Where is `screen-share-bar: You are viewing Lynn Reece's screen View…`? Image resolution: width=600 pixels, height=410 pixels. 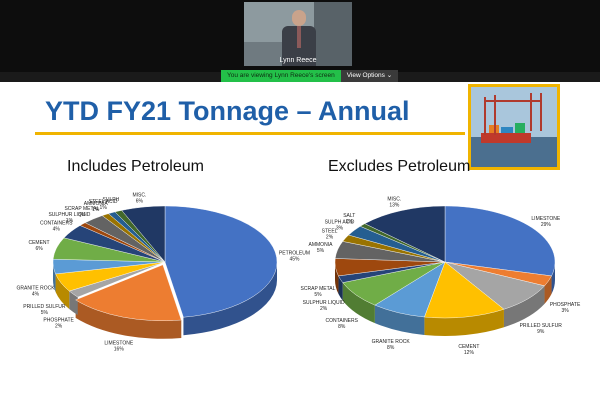
screen-share-bar: You are viewing Lynn Reece's screen View… is located at coordinates (310, 76).